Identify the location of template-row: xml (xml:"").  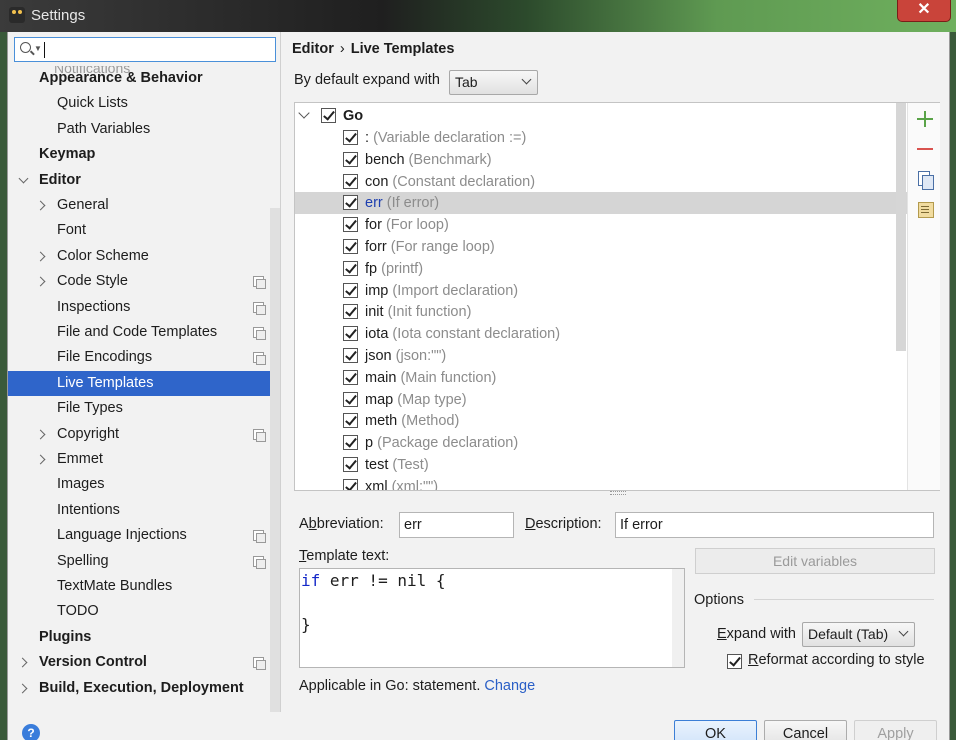
(601, 483).